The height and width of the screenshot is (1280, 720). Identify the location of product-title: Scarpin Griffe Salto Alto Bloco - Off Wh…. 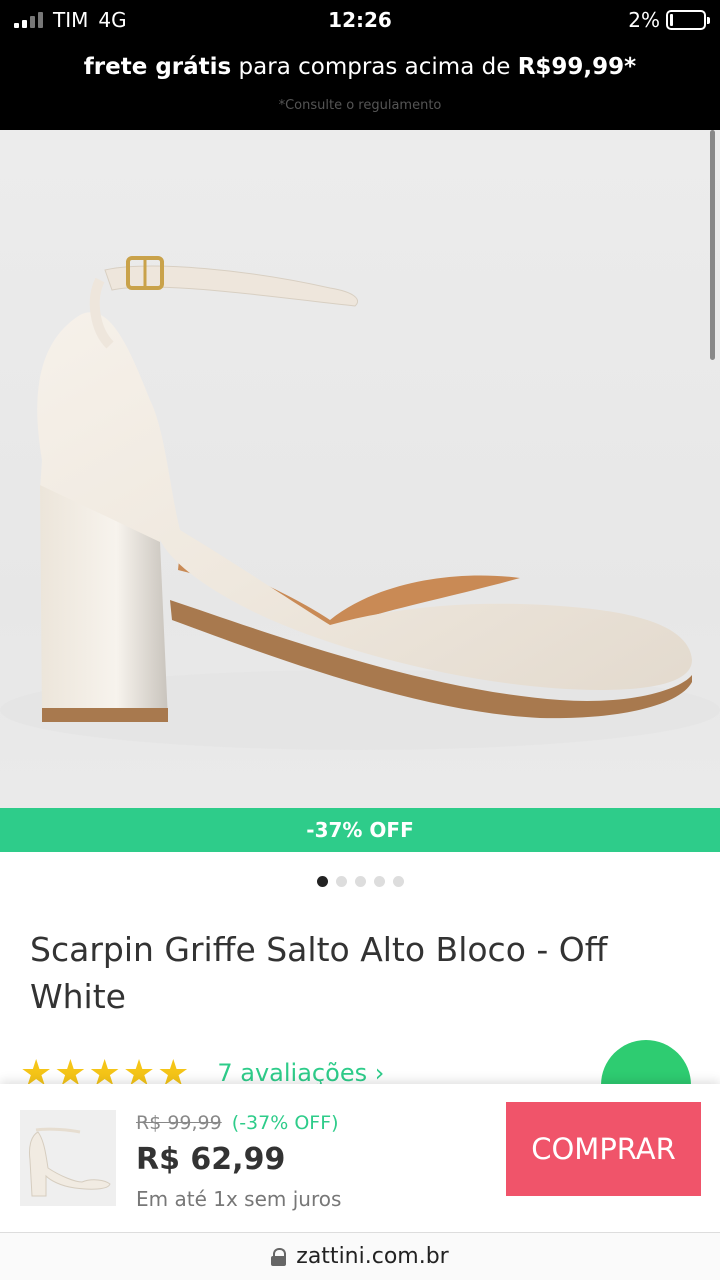
(319, 973).